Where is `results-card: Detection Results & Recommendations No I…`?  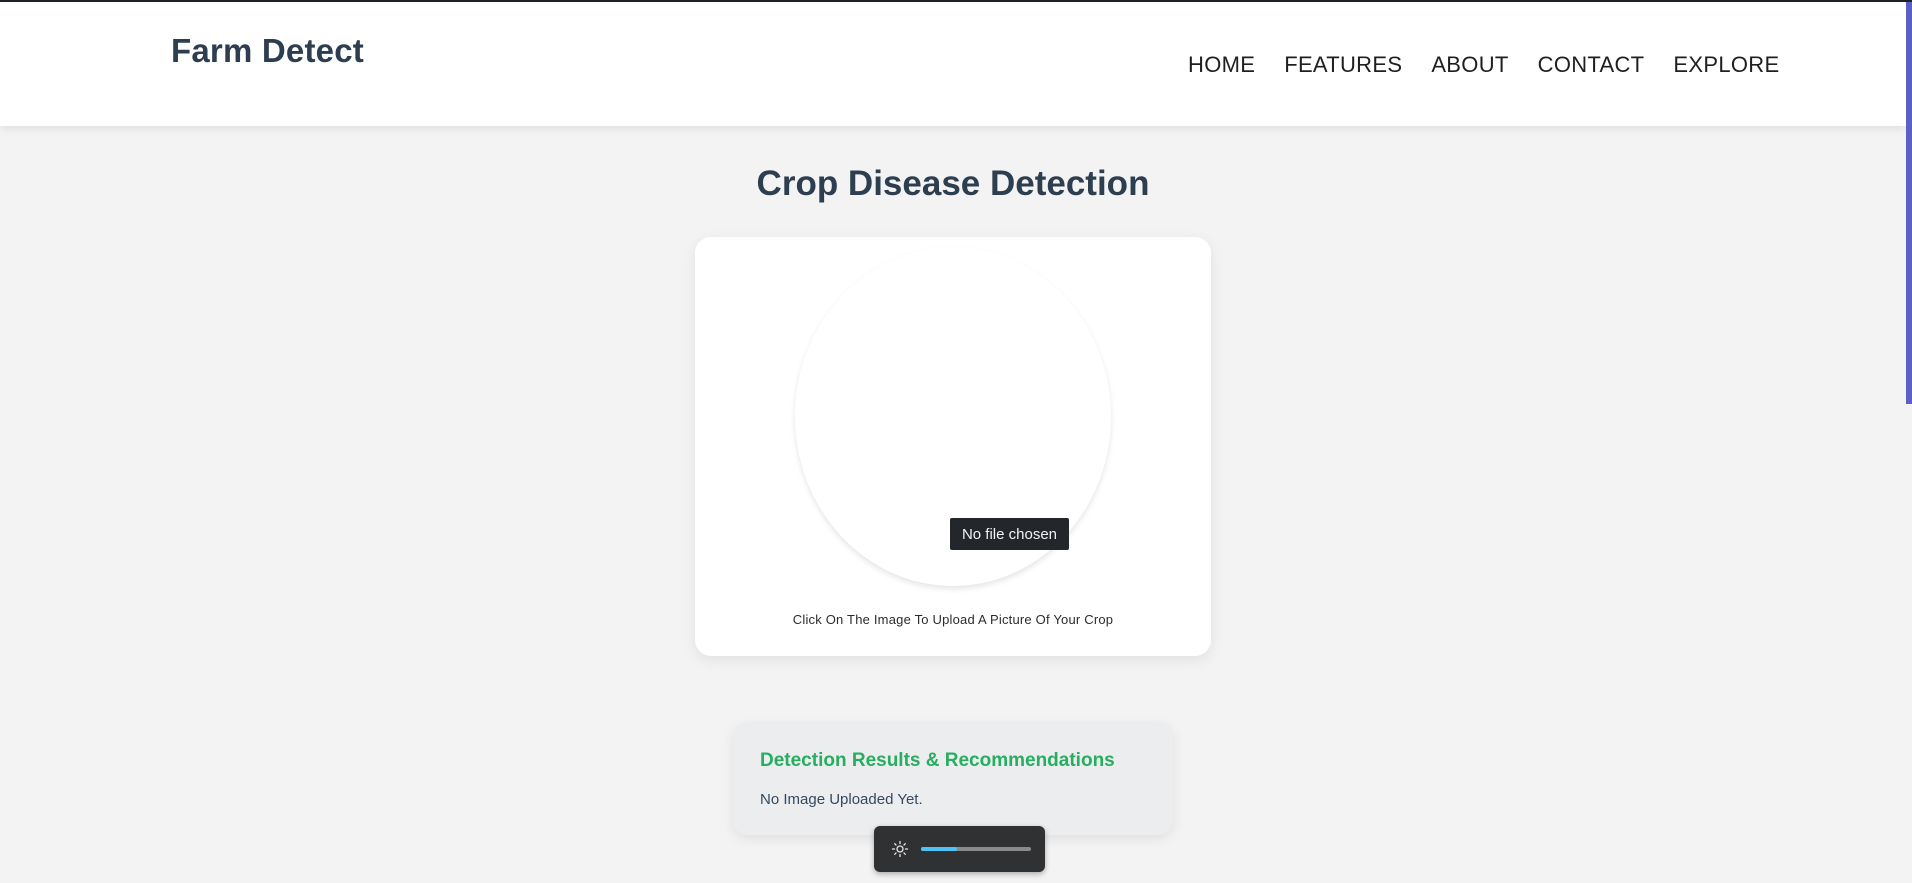 results-card: Detection Results & Recommendations No I… is located at coordinates (953, 778).